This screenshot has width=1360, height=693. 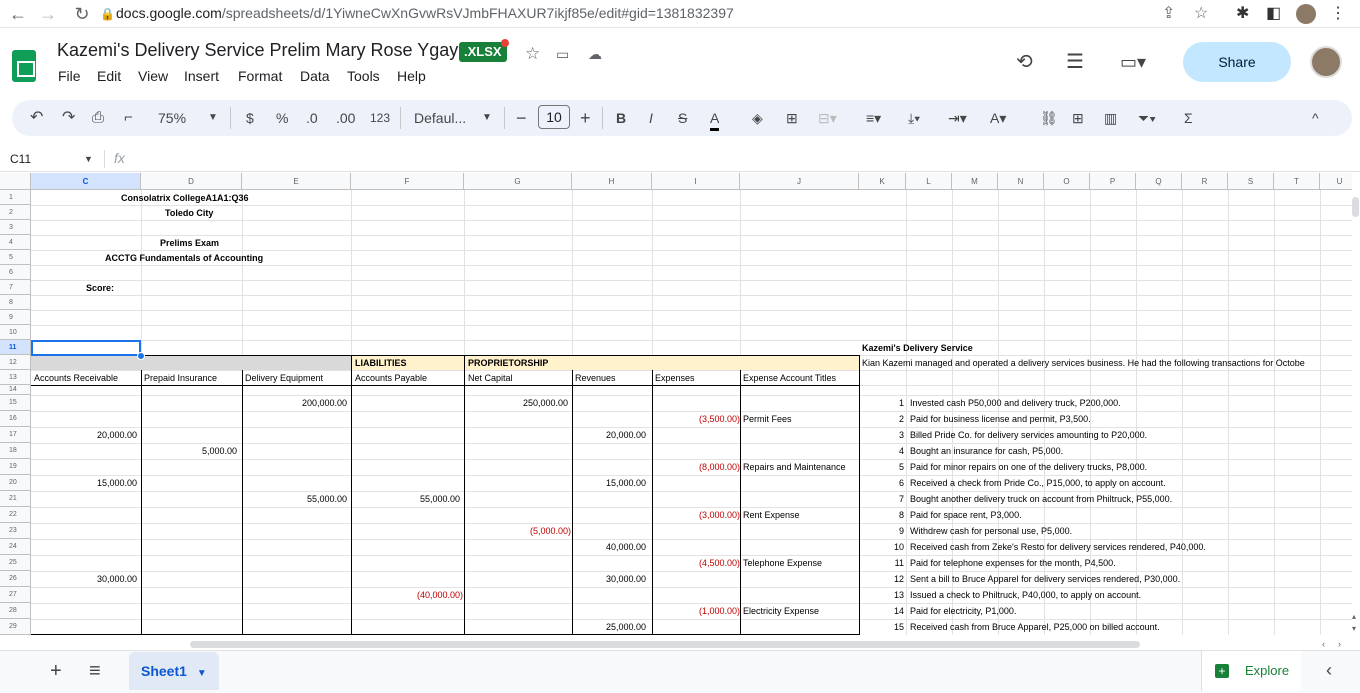 What do you see at coordinates (782, 563) in the screenshot?
I see `ledger-cell: Telephone Expense` at bounding box center [782, 563].